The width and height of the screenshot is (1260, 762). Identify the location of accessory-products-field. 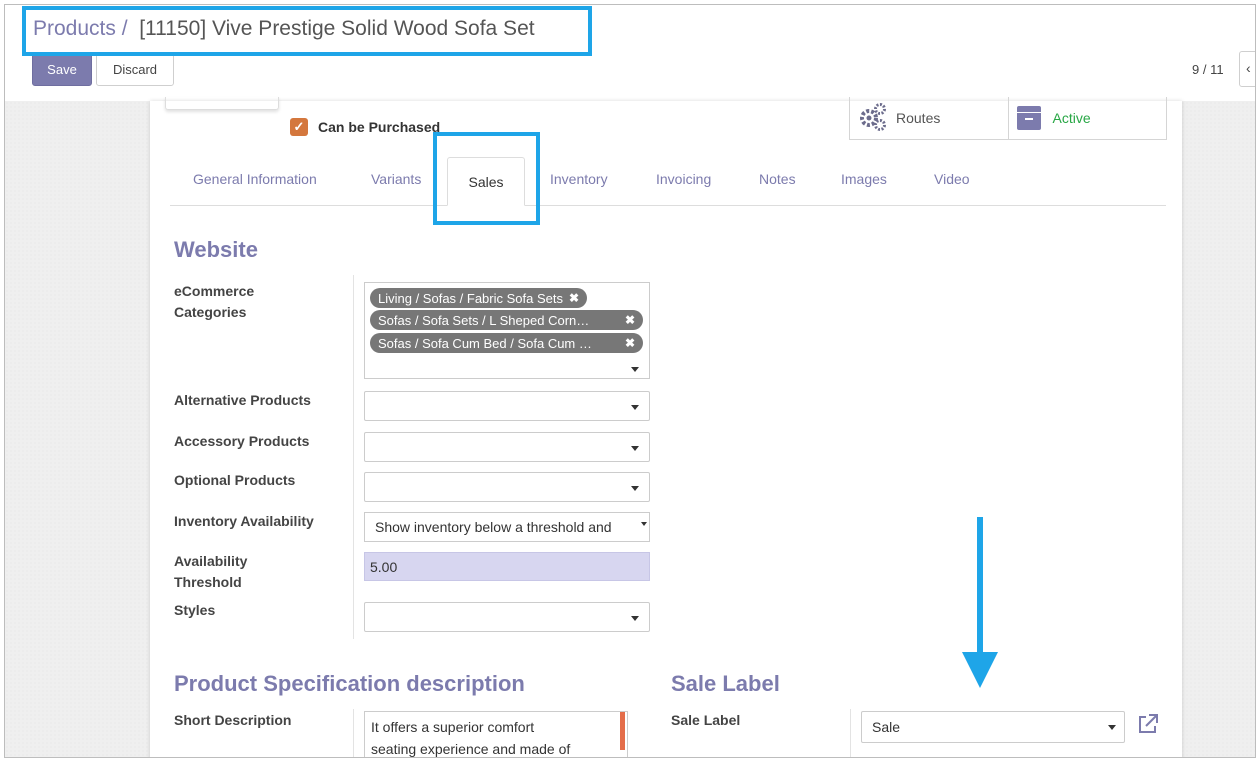
(507, 447).